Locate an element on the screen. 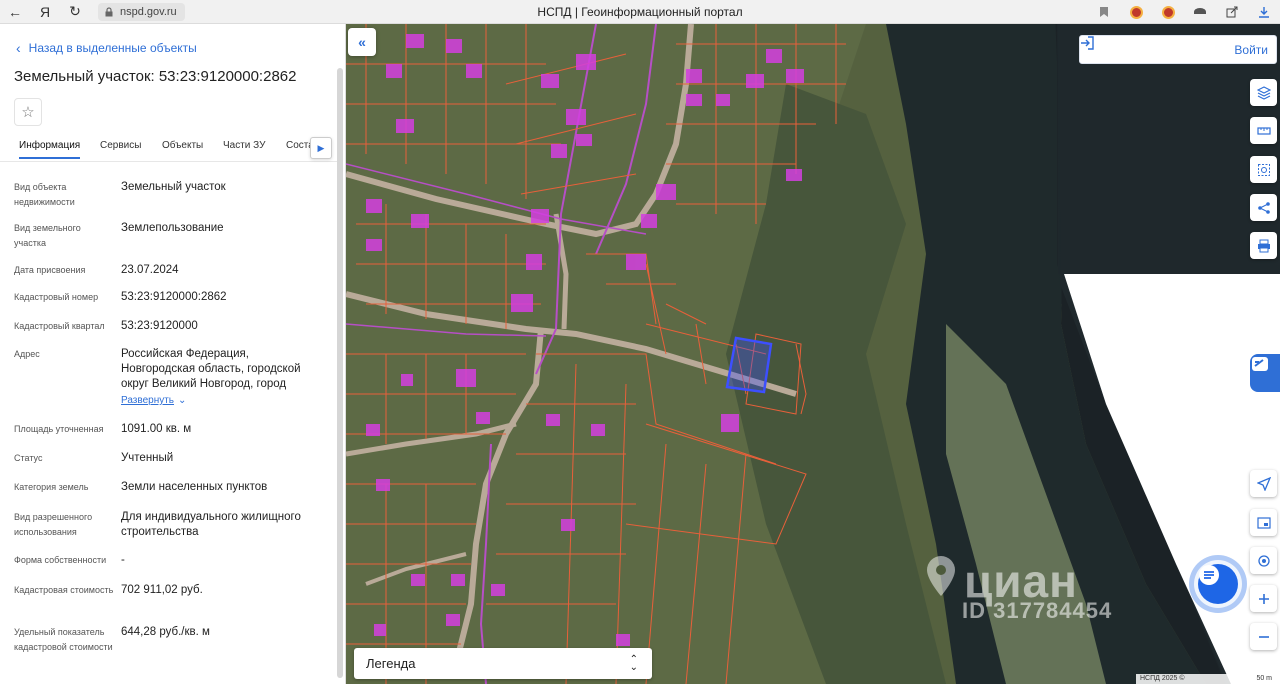  download-icon is located at coordinates (1264, 12).